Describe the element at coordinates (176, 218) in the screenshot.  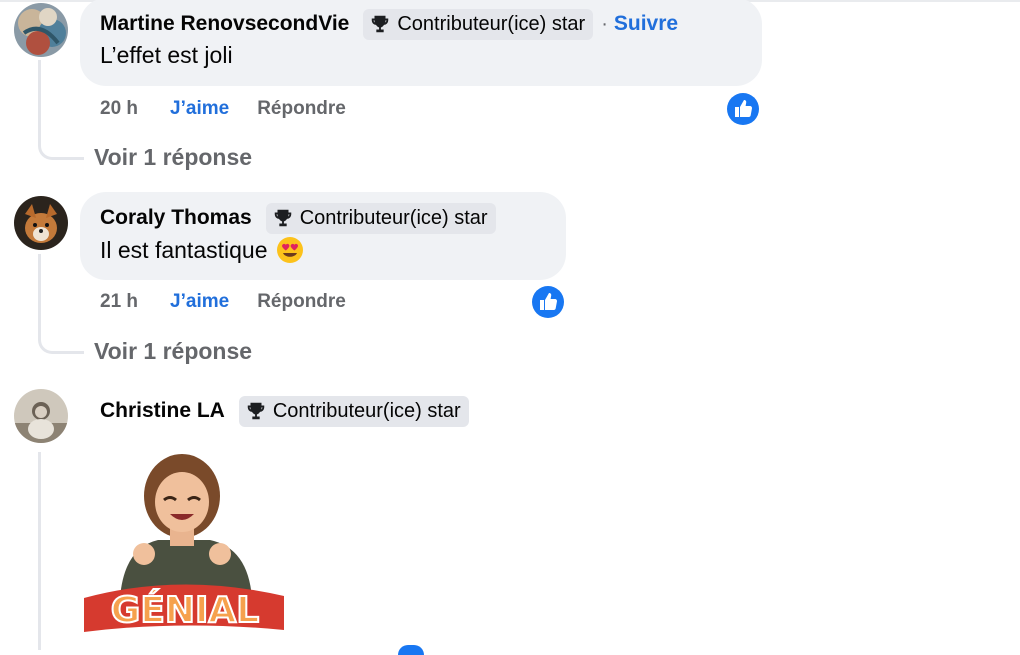
I see `comment-author: Coraly Thomas` at that location.